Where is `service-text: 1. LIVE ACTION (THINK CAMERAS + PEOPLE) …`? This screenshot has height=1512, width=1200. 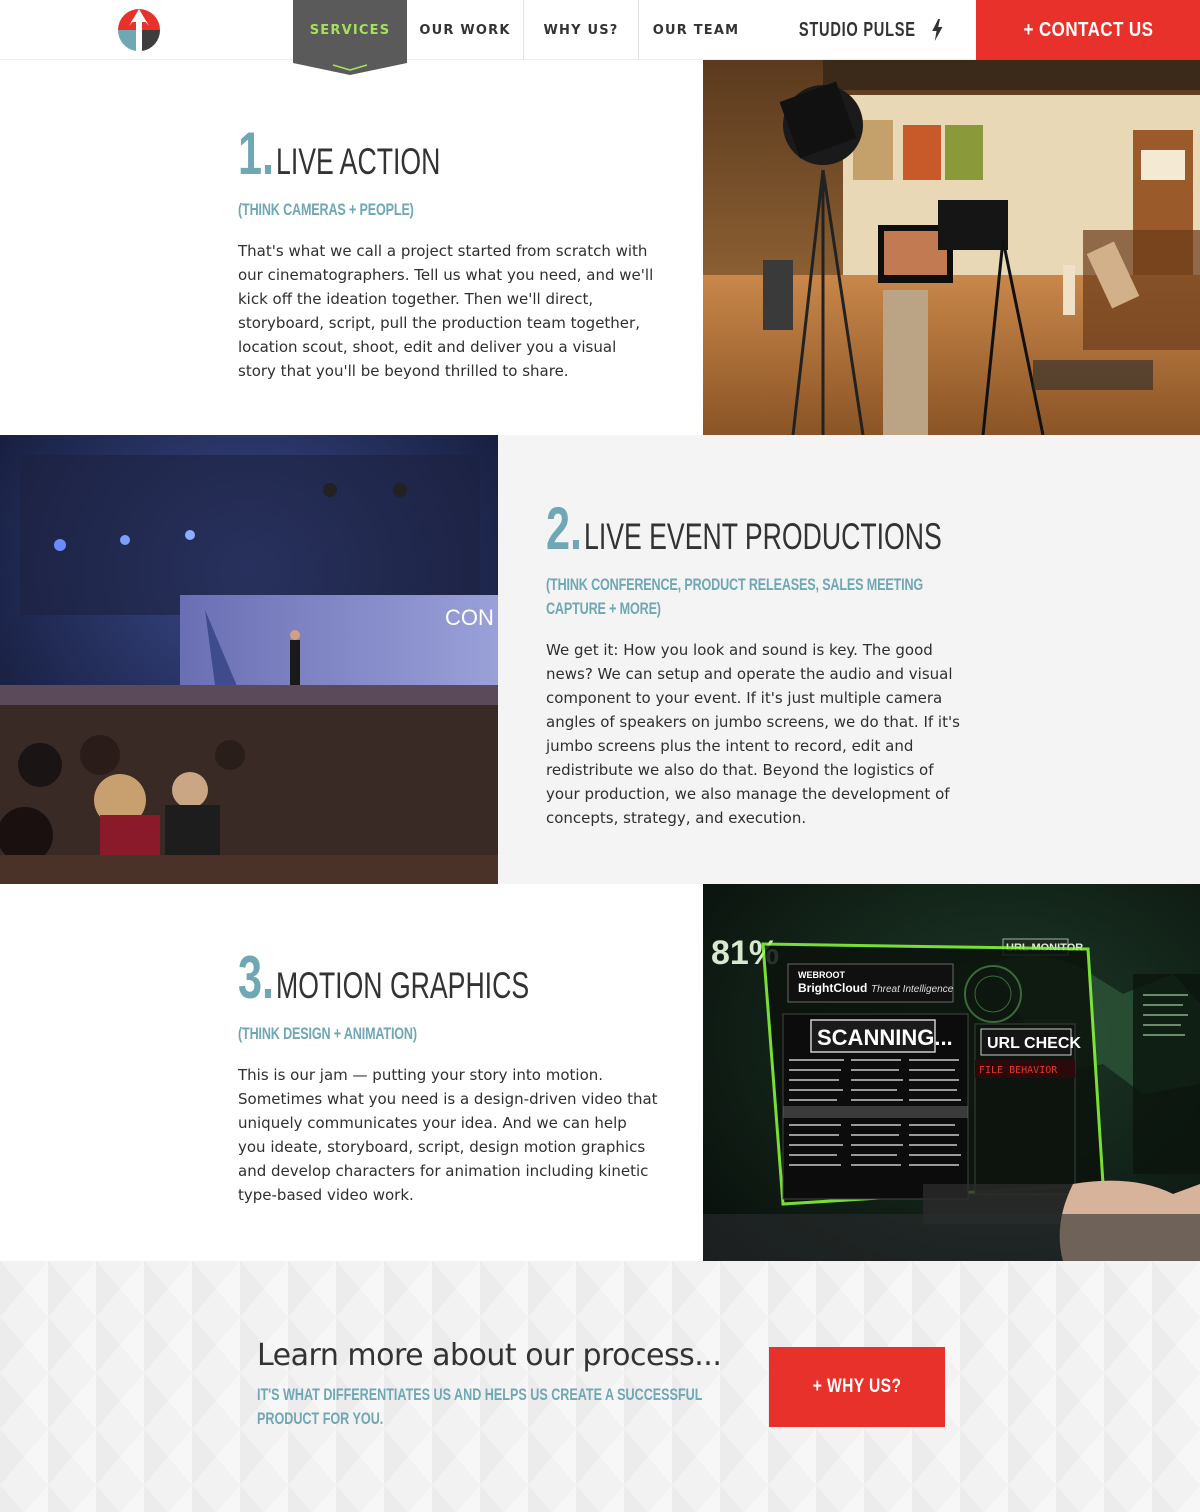
service-text: 1. LIVE ACTION (THINK CAMERAS + PEOPLE) … is located at coordinates (448, 253).